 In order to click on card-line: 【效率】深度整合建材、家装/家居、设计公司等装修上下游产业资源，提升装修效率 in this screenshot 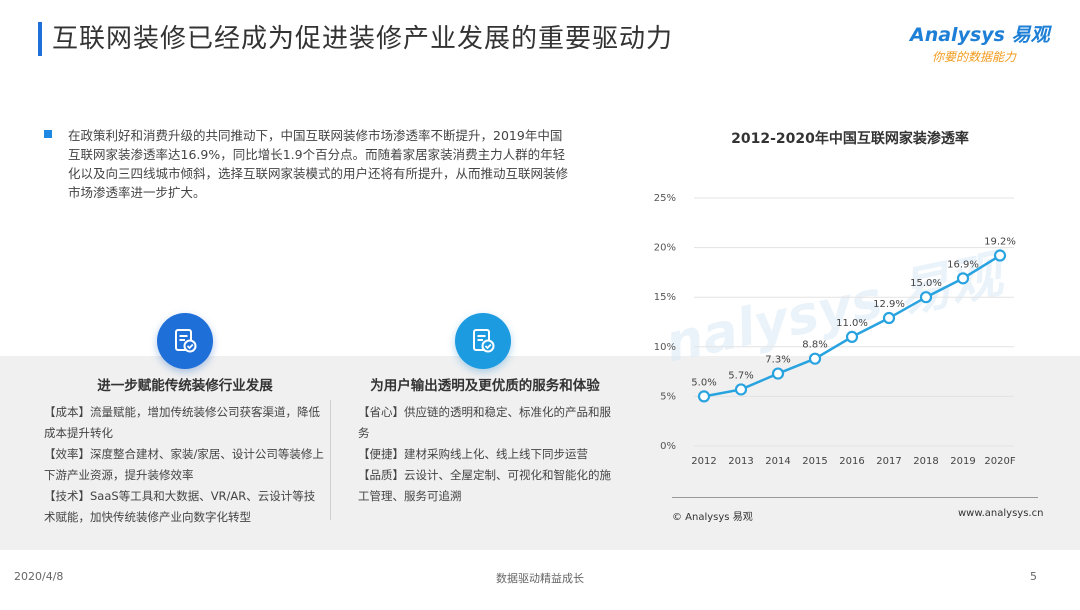, I will do `click(184, 464)`.